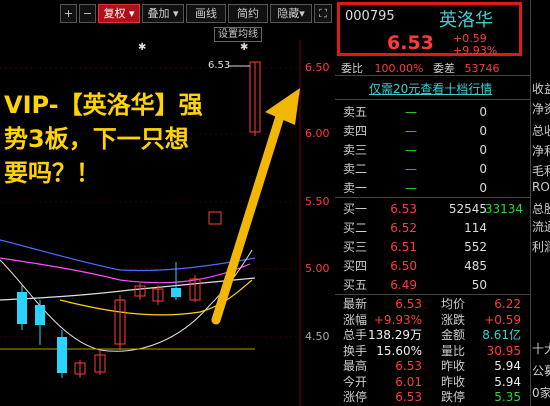 The width and height of the screenshot is (550, 406). Describe the element at coordinates (541, 247) in the screenshot. I see `finance-item-label: 利润` at that location.